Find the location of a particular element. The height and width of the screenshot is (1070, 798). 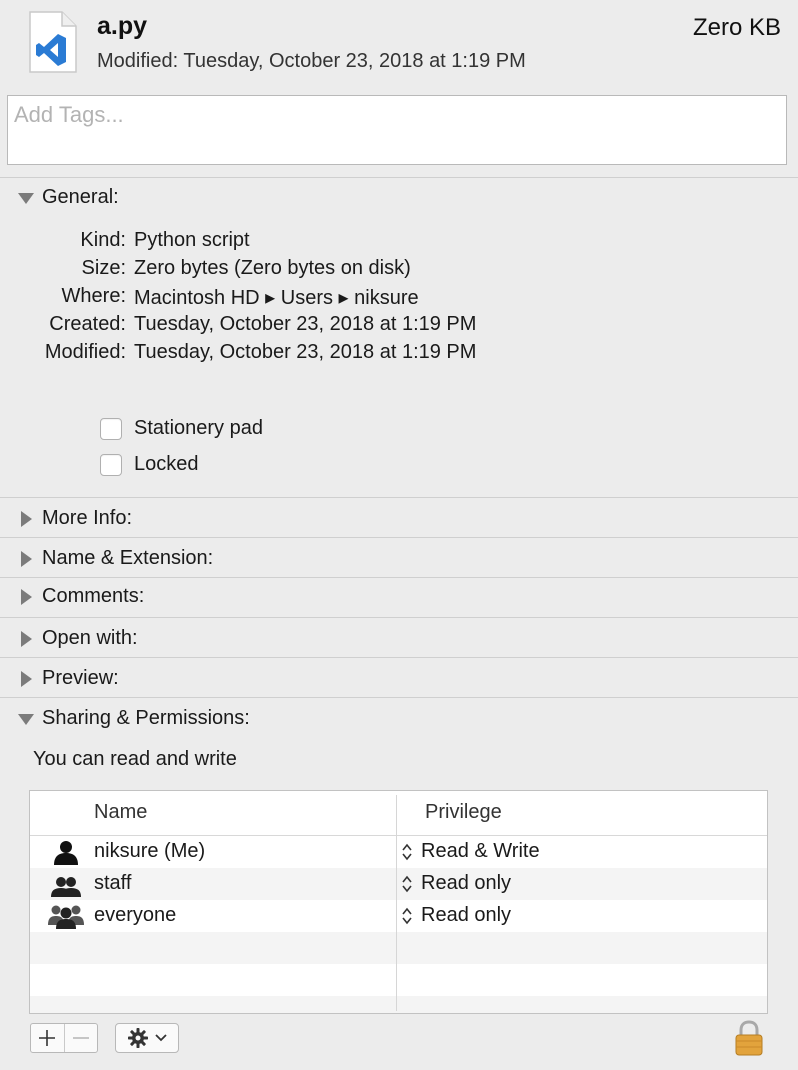

section-preview: Preview: is located at coordinates (67, 678).